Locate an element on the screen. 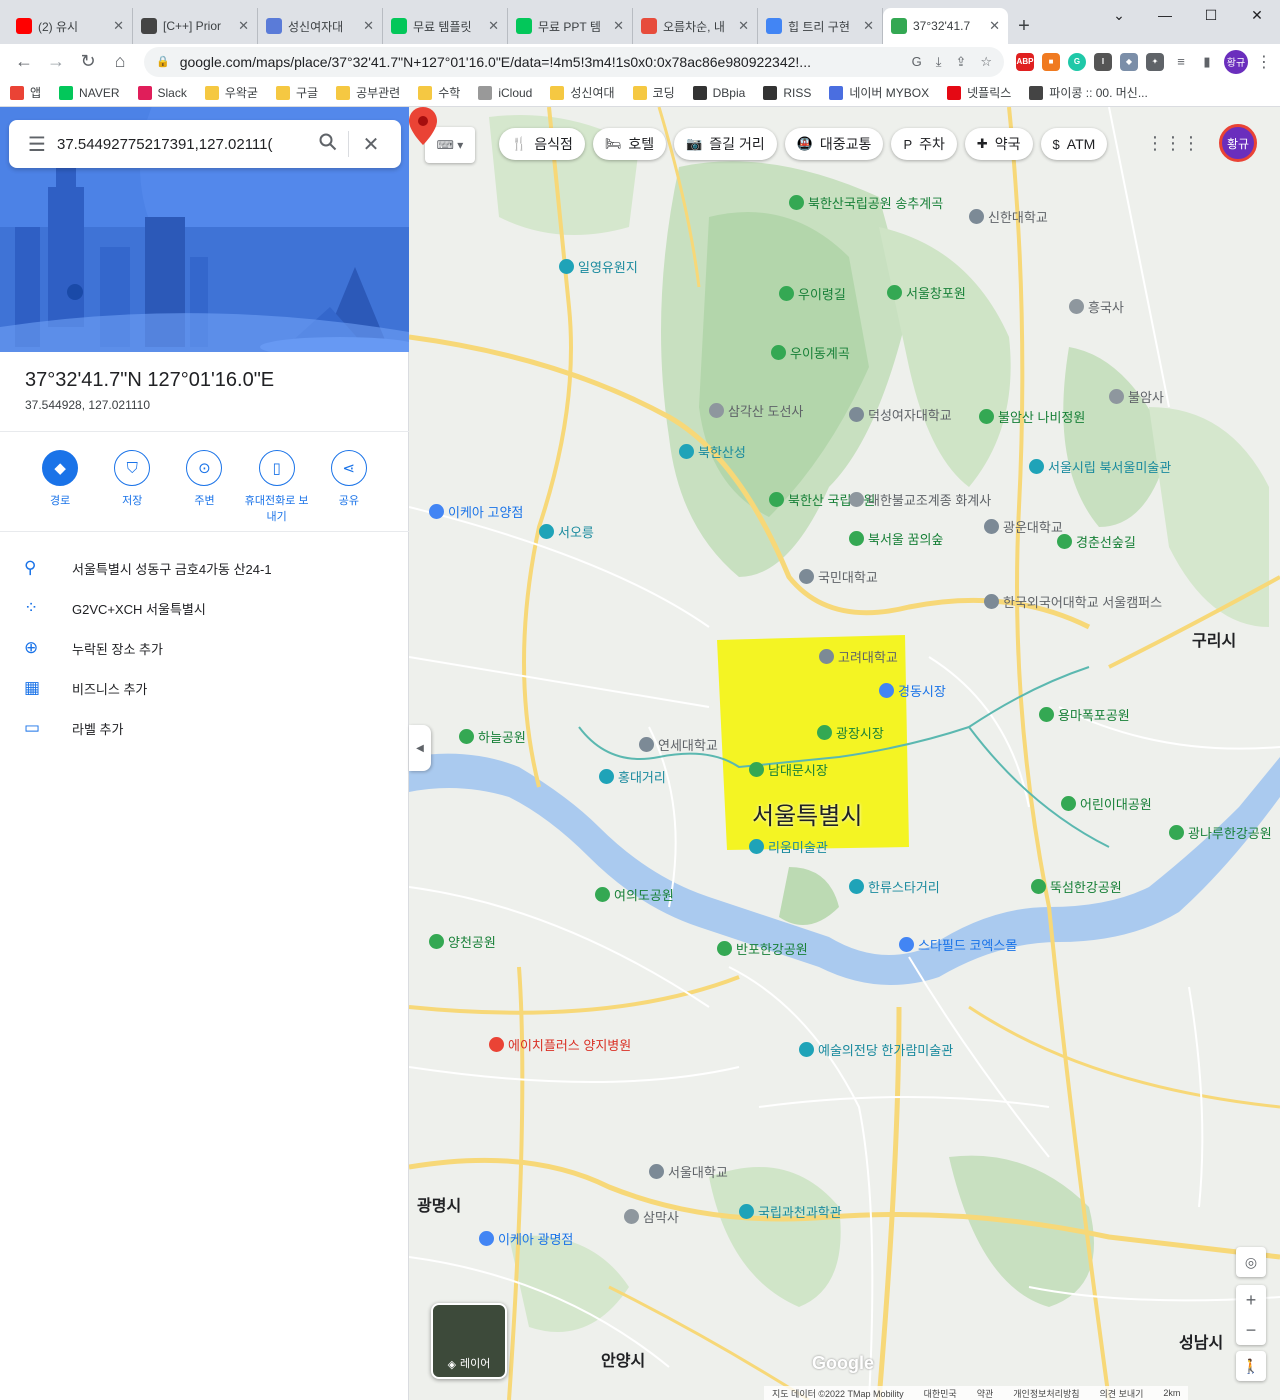 The image size is (1280, 1400). bookmark-item: 수학 is located at coordinates (439, 92).